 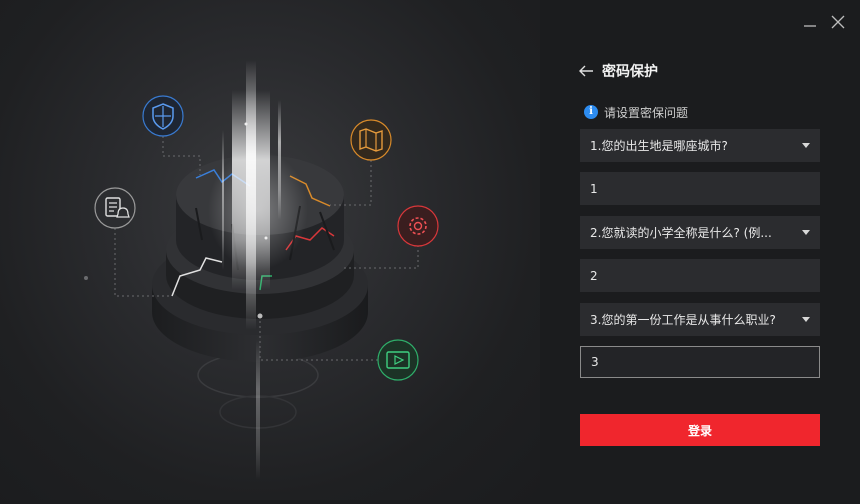 What do you see at coordinates (838, 22) in the screenshot?
I see `close-icon` at bounding box center [838, 22].